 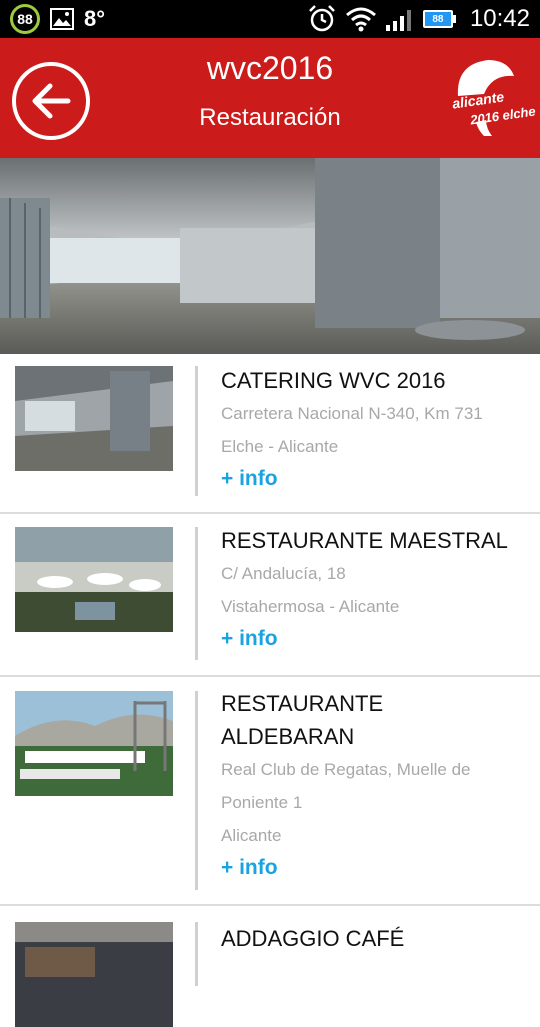 What do you see at coordinates (352, 413) in the screenshot?
I see `item-address: Carretera Nacional N-340, Km 731` at bounding box center [352, 413].